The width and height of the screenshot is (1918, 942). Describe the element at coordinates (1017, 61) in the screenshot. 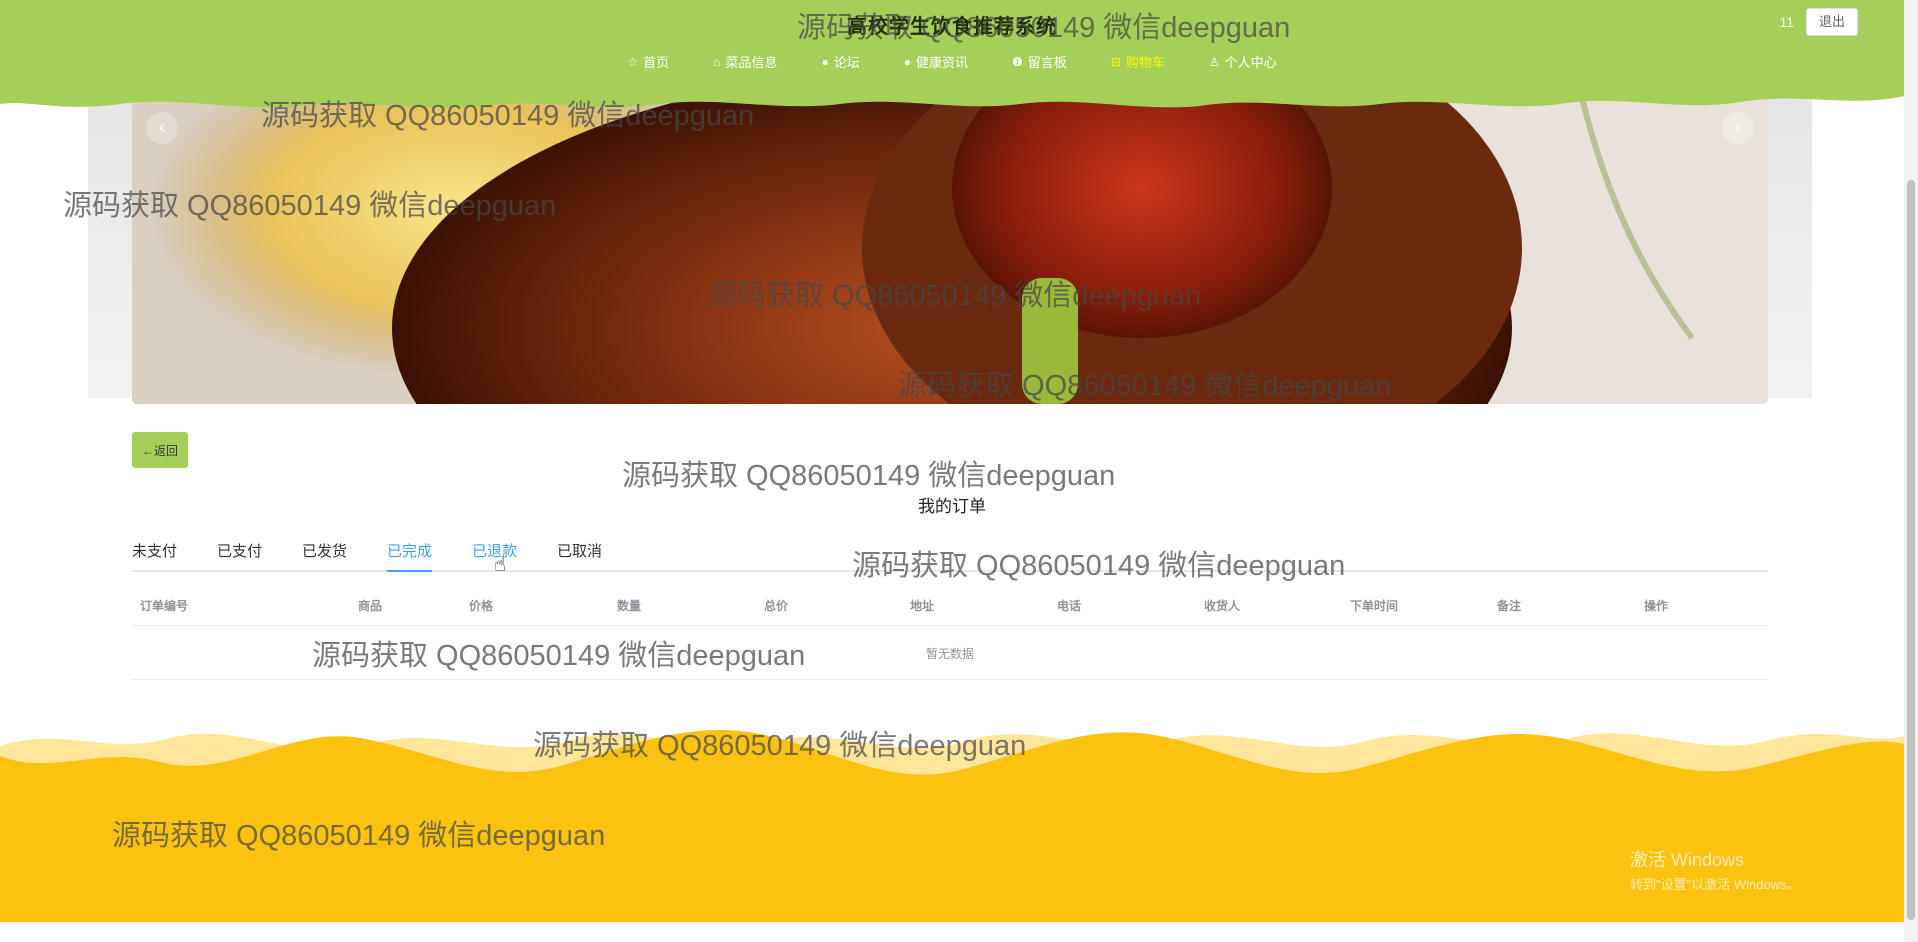

I see `info-icon: ❶` at that location.